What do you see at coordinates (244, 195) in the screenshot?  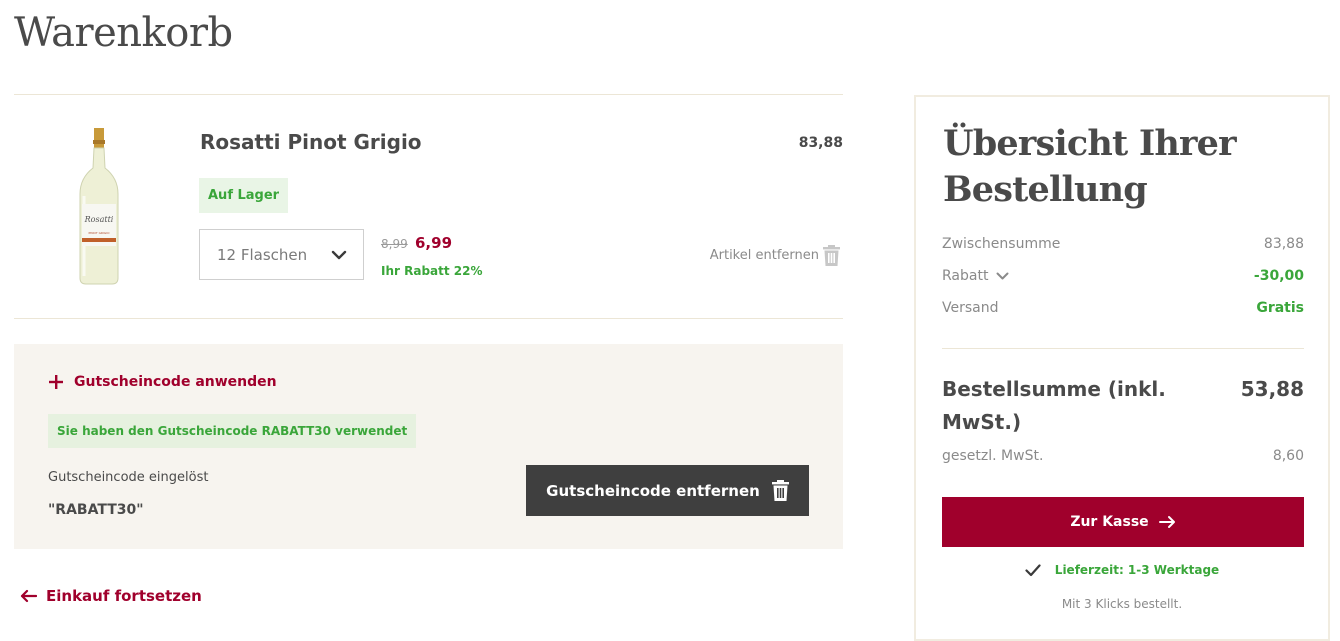 I see `stock-badge: Auf Lager` at bounding box center [244, 195].